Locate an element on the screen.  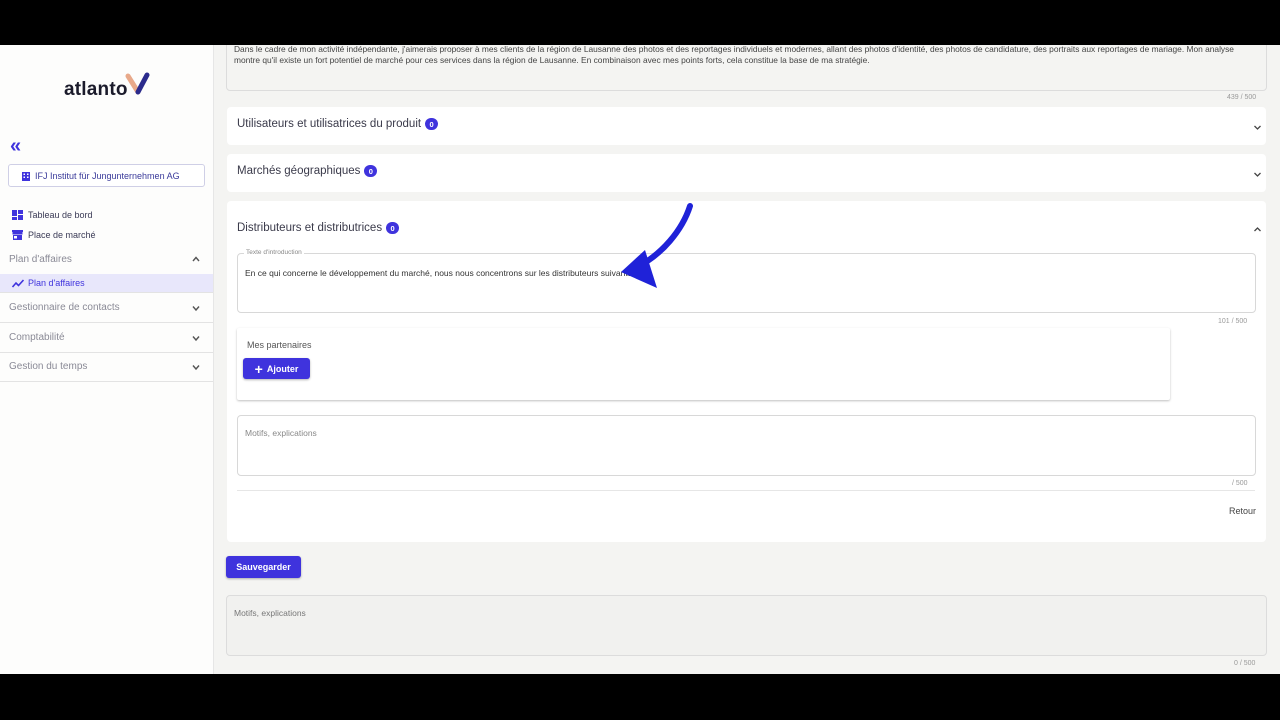
strategy-counter: 439 / 500 is located at coordinates (1242, 97).